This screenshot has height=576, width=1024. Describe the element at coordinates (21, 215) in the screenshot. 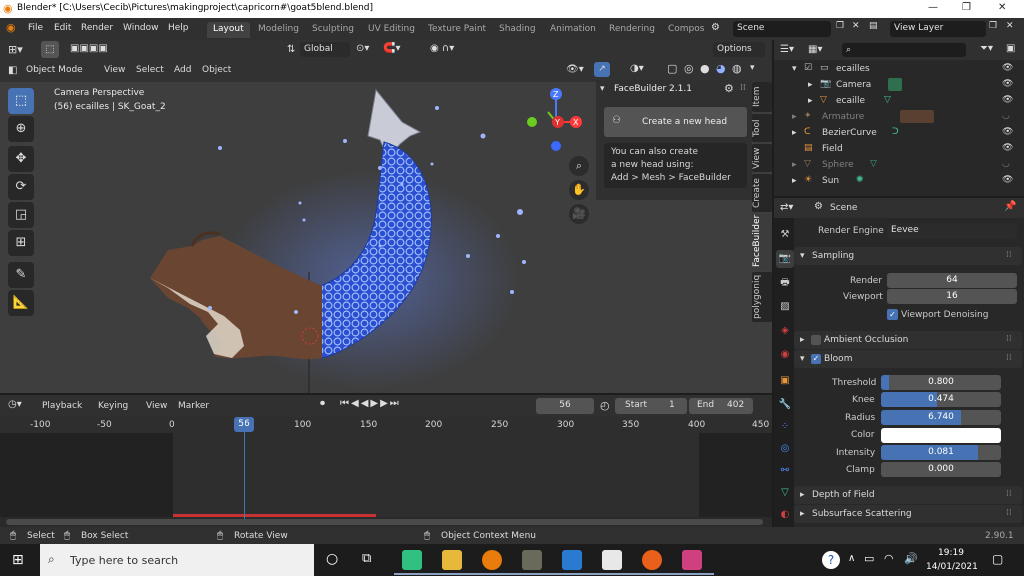

I see `scale-tool: ◲` at that location.